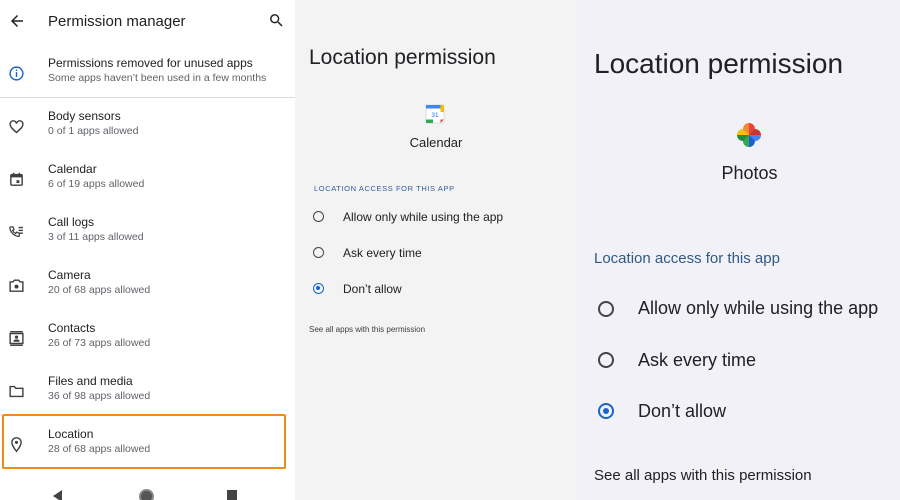 This screenshot has height=500, width=900. What do you see at coordinates (71, 222) in the screenshot?
I see `permission-label: Call logs` at bounding box center [71, 222].